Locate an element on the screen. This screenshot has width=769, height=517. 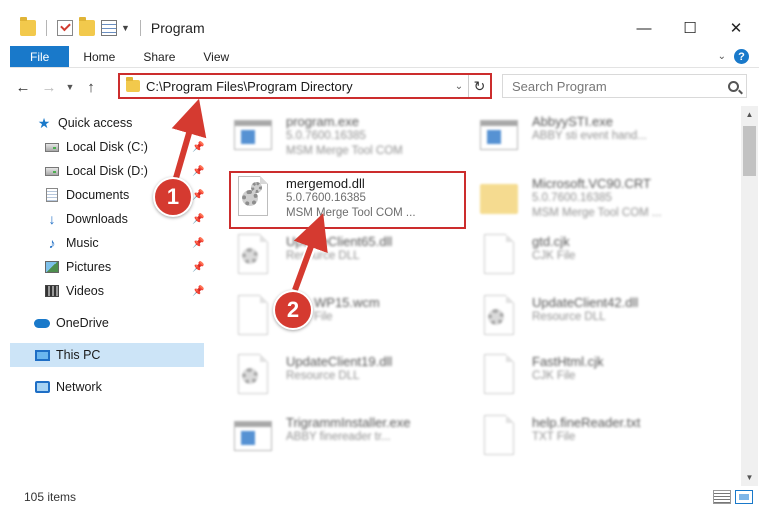
vertical-scrollbar: ▲ ▼ is located at coordinates (749, 296).